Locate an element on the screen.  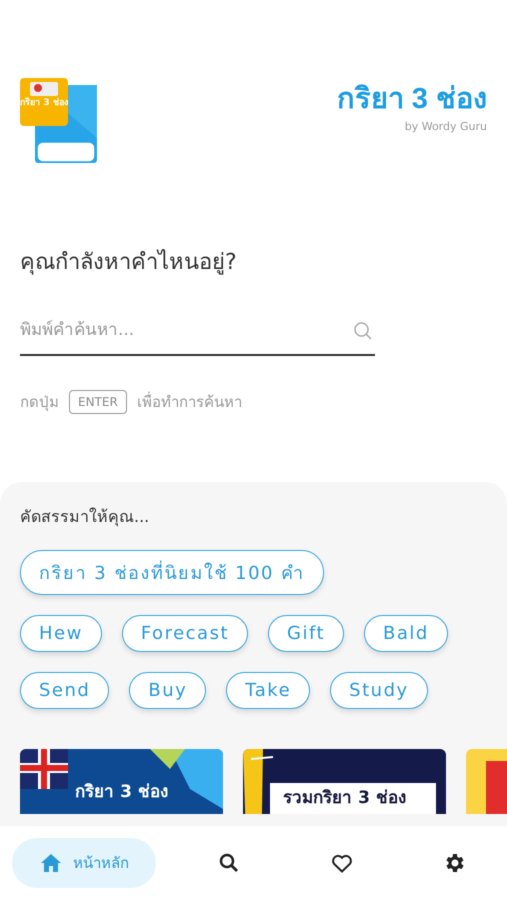
word-chip: Hew is located at coordinates (61, 633).